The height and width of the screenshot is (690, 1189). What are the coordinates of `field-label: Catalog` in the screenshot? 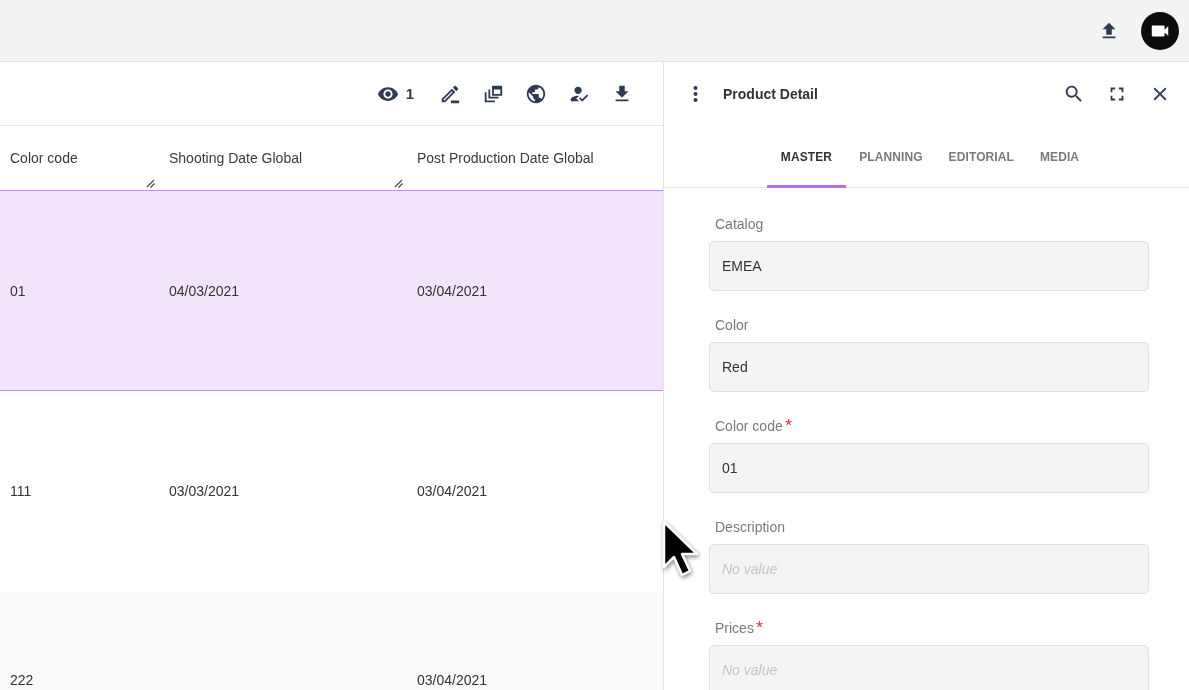 It's located at (739, 224).